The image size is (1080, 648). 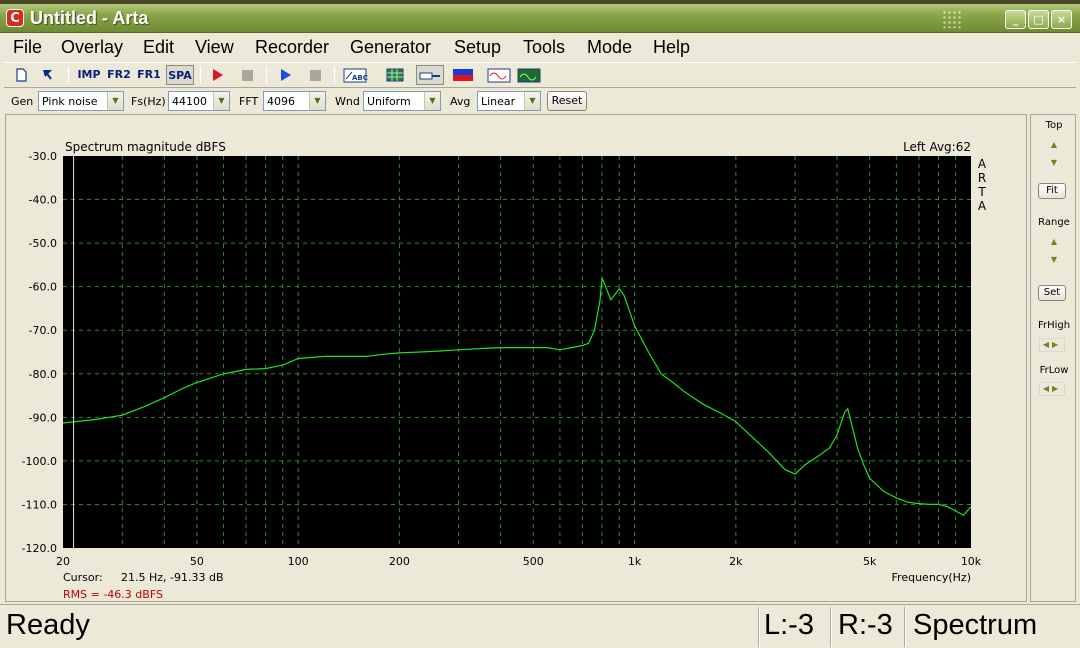 What do you see at coordinates (145, 147) in the screenshot?
I see `chart-title: Spectrum magnitude dBFS` at bounding box center [145, 147].